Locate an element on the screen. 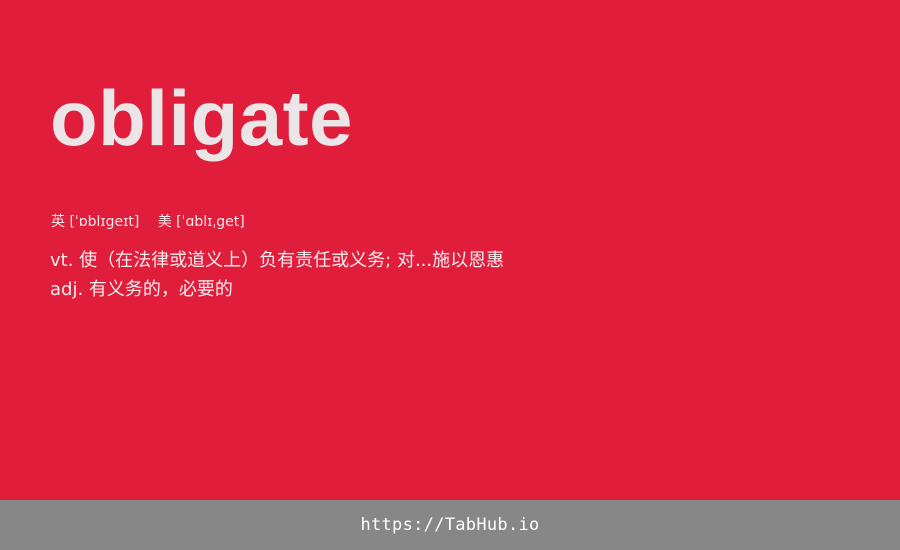 This screenshot has width=900, height=550. word-title: obligate is located at coordinates (202, 118).